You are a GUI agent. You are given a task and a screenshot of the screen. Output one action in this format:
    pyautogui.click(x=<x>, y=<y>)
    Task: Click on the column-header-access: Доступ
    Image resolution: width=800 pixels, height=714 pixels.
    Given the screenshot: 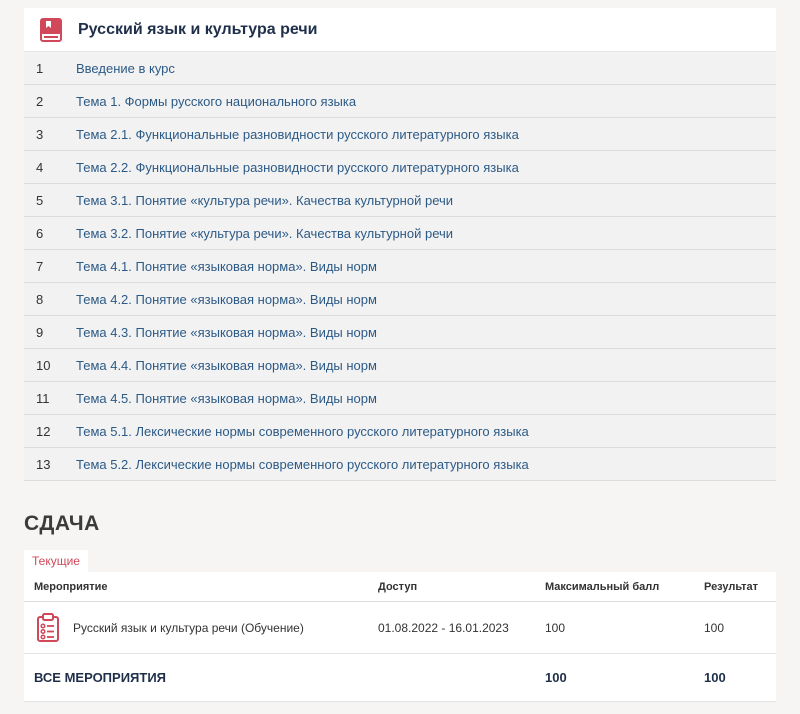 What is the action you would take?
    pyautogui.click(x=398, y=586)
    